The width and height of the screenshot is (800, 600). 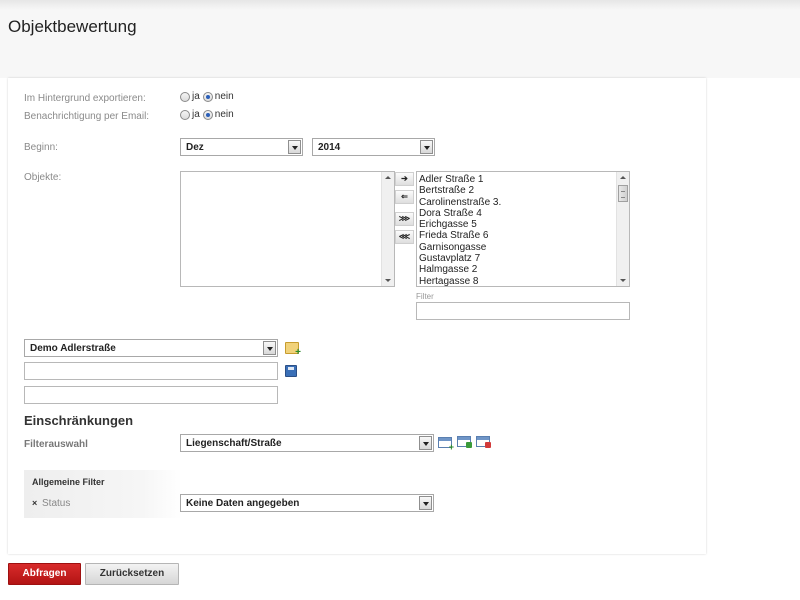 What do you see at coordinates (41, 147) in the screenshot?
I see `begin-label: Beginn:` at bounding box center [41, 147].